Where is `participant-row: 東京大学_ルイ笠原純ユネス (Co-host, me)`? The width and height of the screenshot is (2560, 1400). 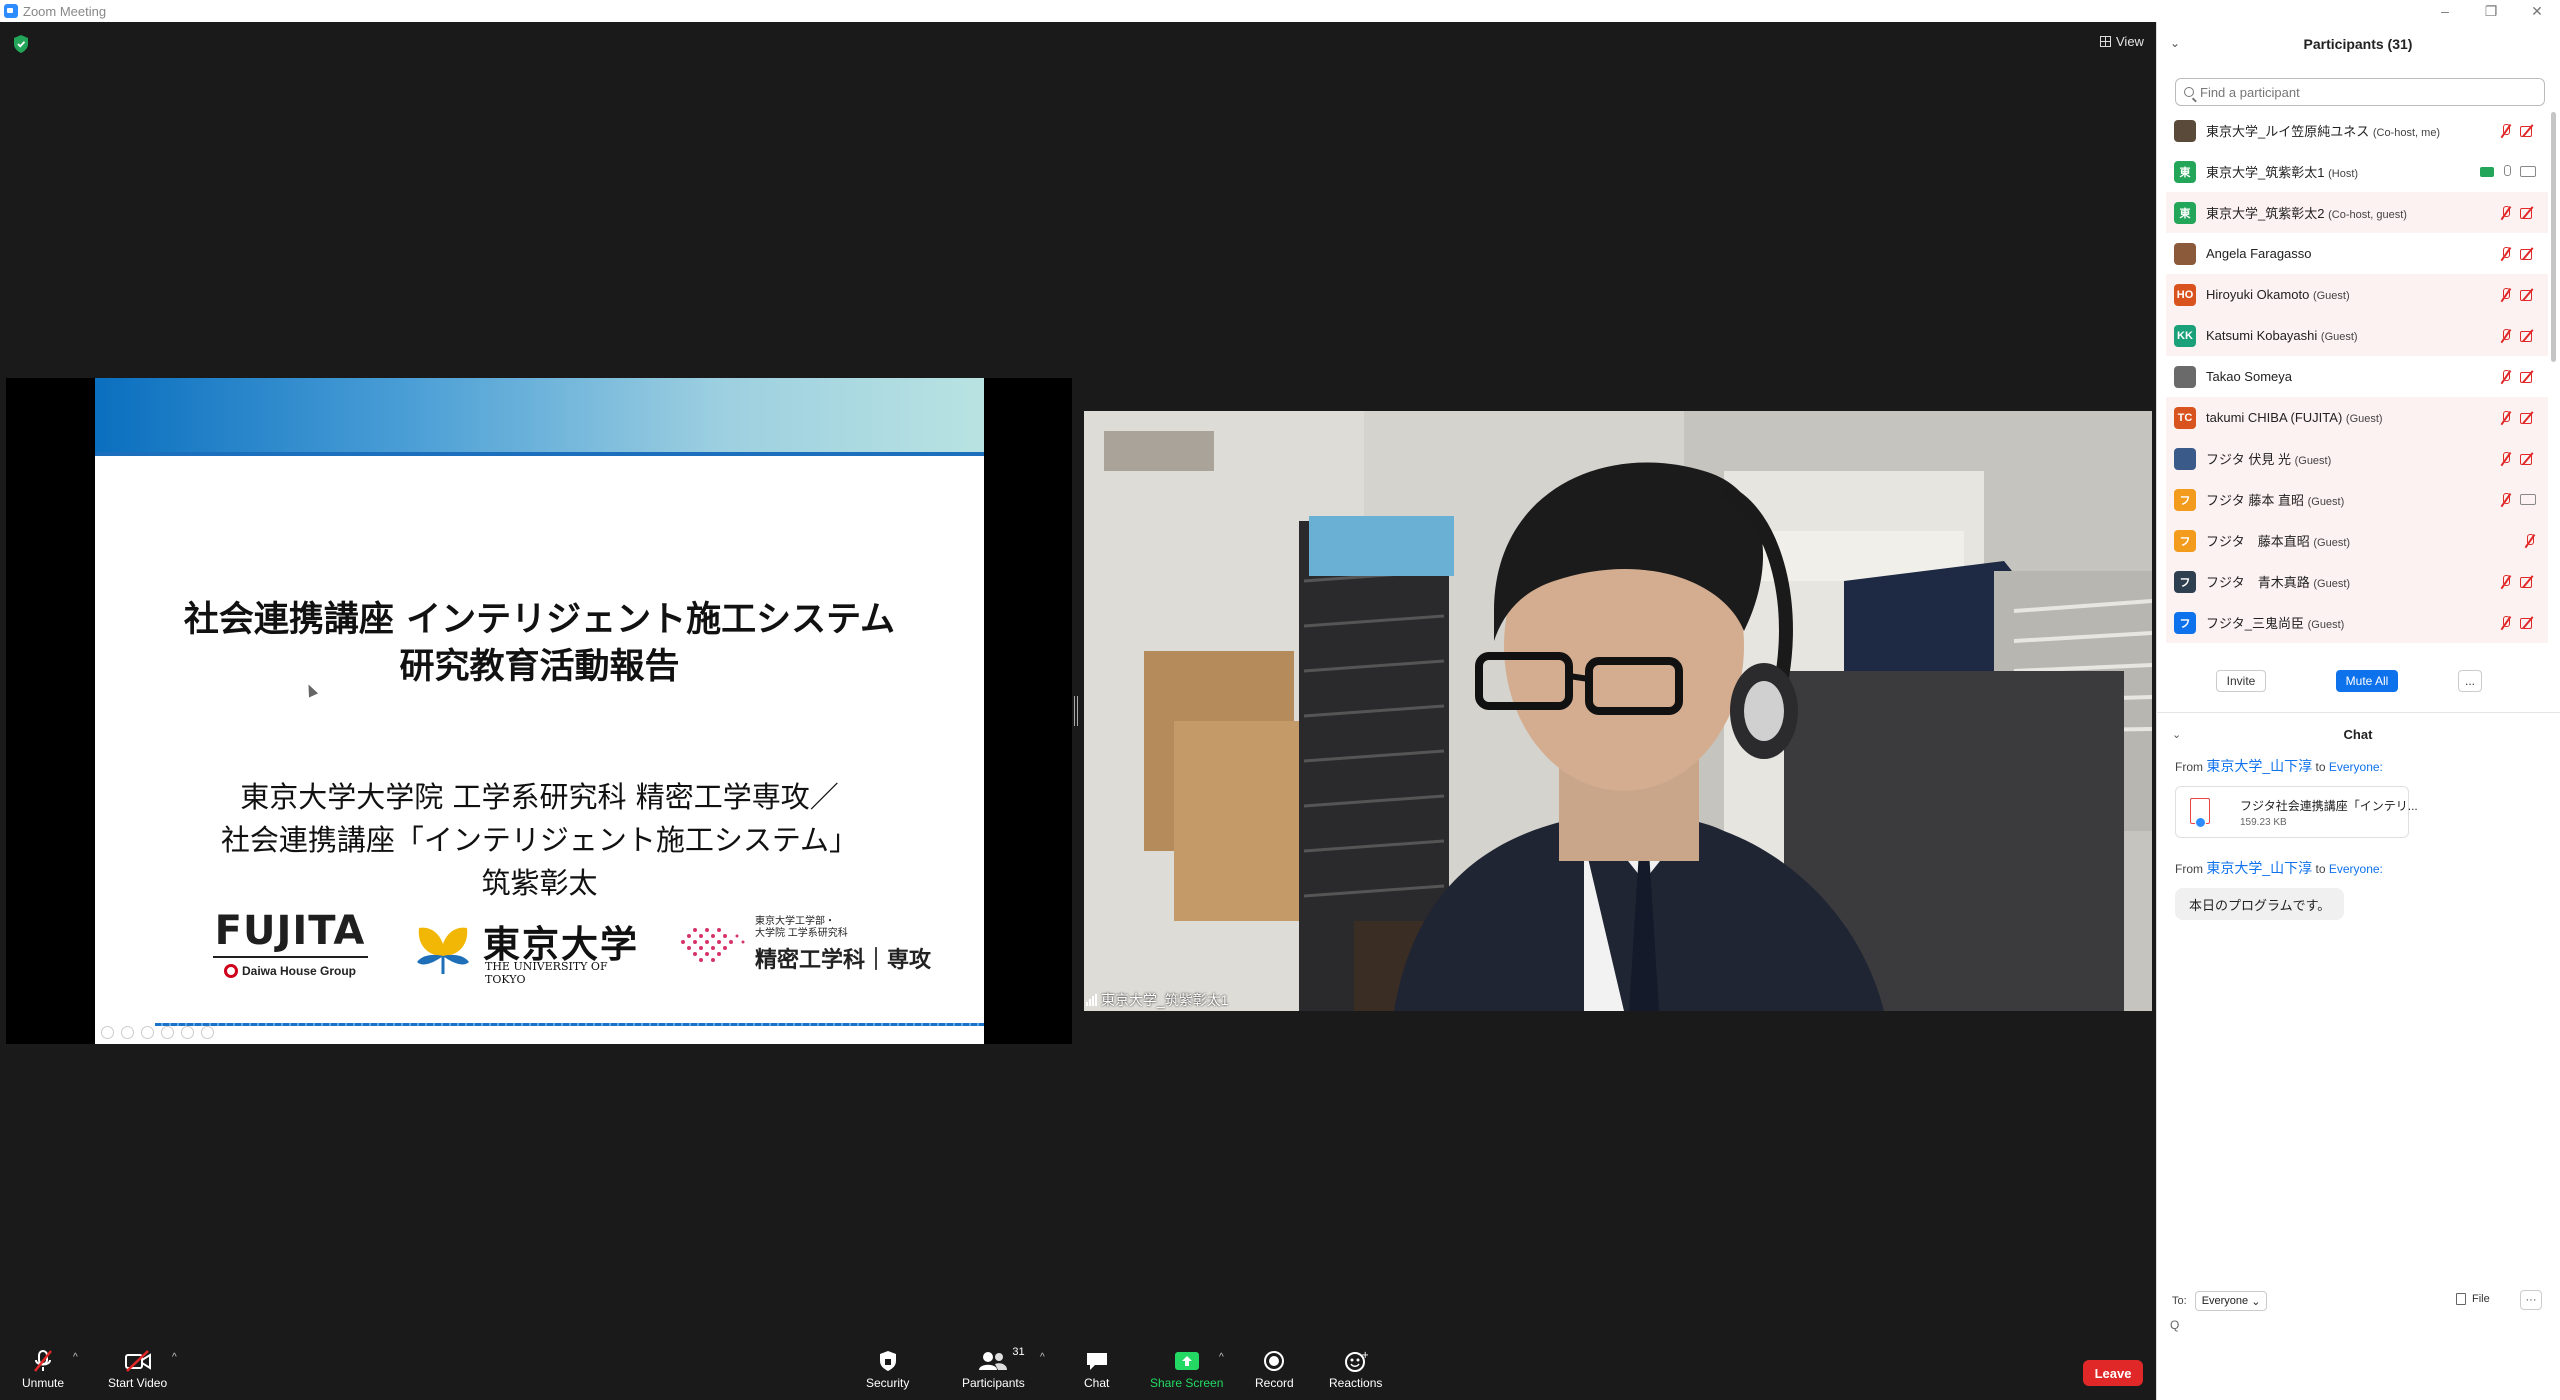
participant-row: 東京大学_ルイ笠原純ユネス (Co-host, me) is located at coordinates (2357, 130).